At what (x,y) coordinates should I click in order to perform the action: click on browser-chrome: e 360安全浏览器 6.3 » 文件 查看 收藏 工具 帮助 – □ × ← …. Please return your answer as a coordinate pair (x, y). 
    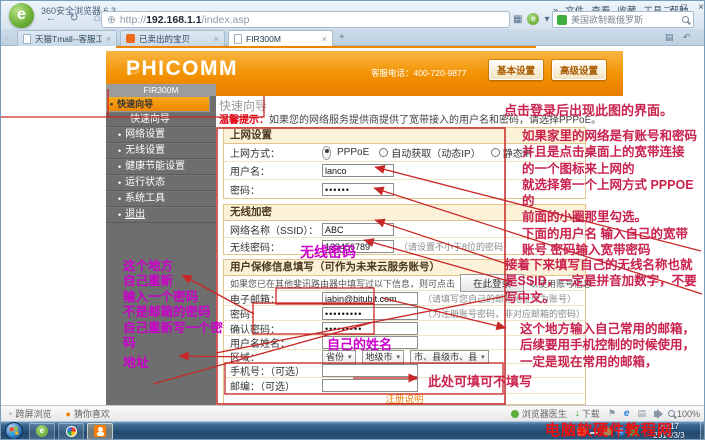
    Looking at the image, I should click on (352, 15).